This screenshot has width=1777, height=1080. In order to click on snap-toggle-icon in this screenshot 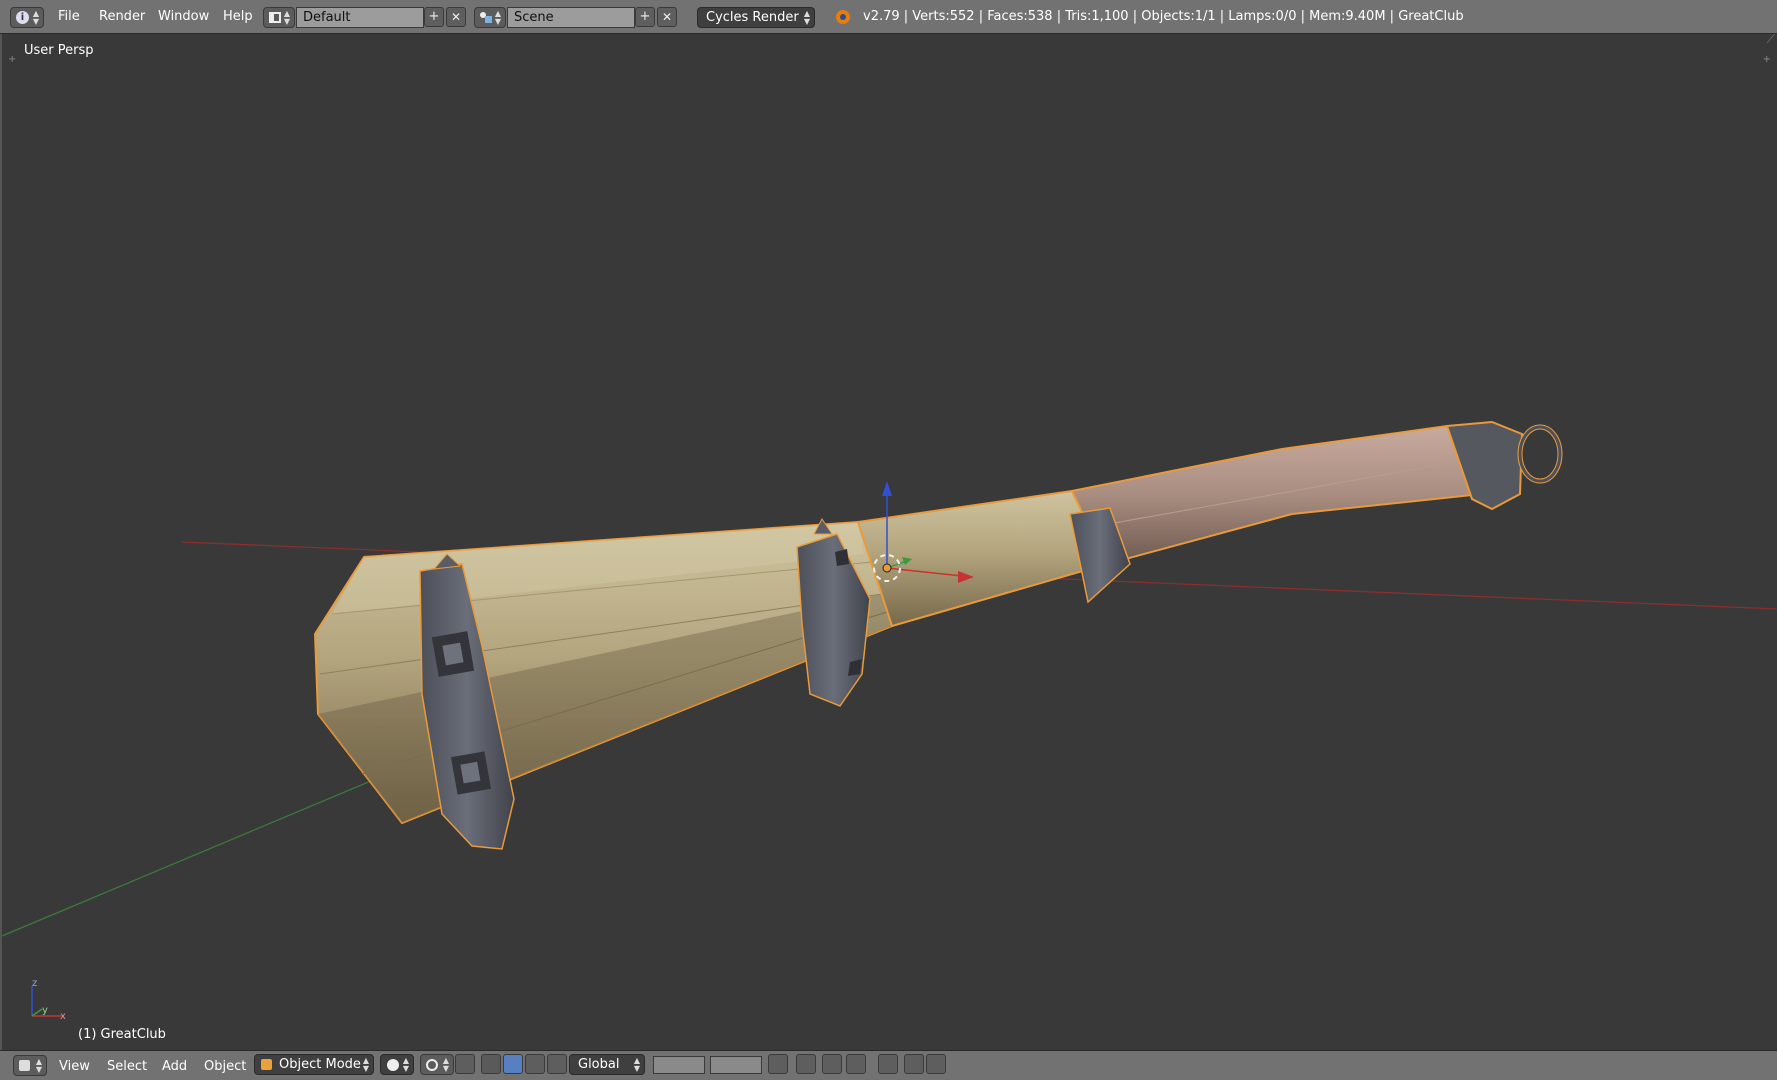, I will do `click(832, 1064)`.